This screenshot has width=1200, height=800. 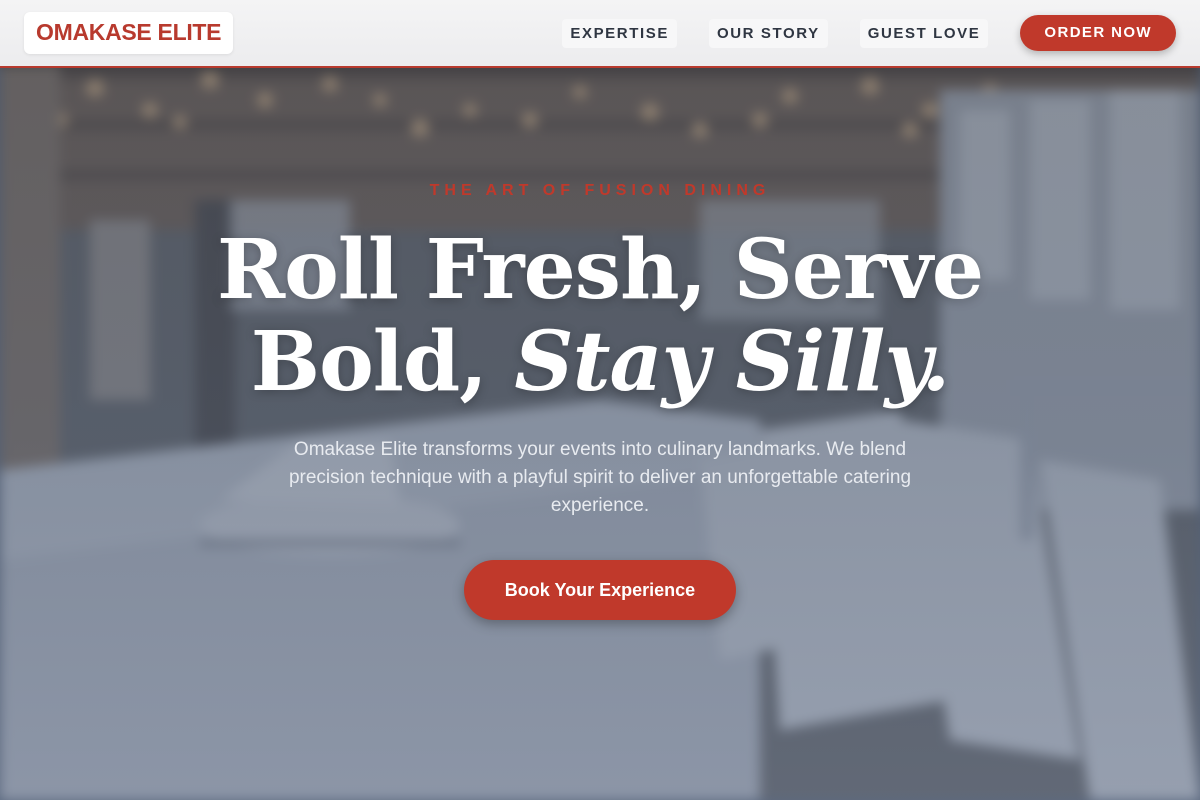 I want to click on main-nav: EXPERTISE OUR STORY GUEST LOVE ORDER NOW, so click(x=853, y=33).